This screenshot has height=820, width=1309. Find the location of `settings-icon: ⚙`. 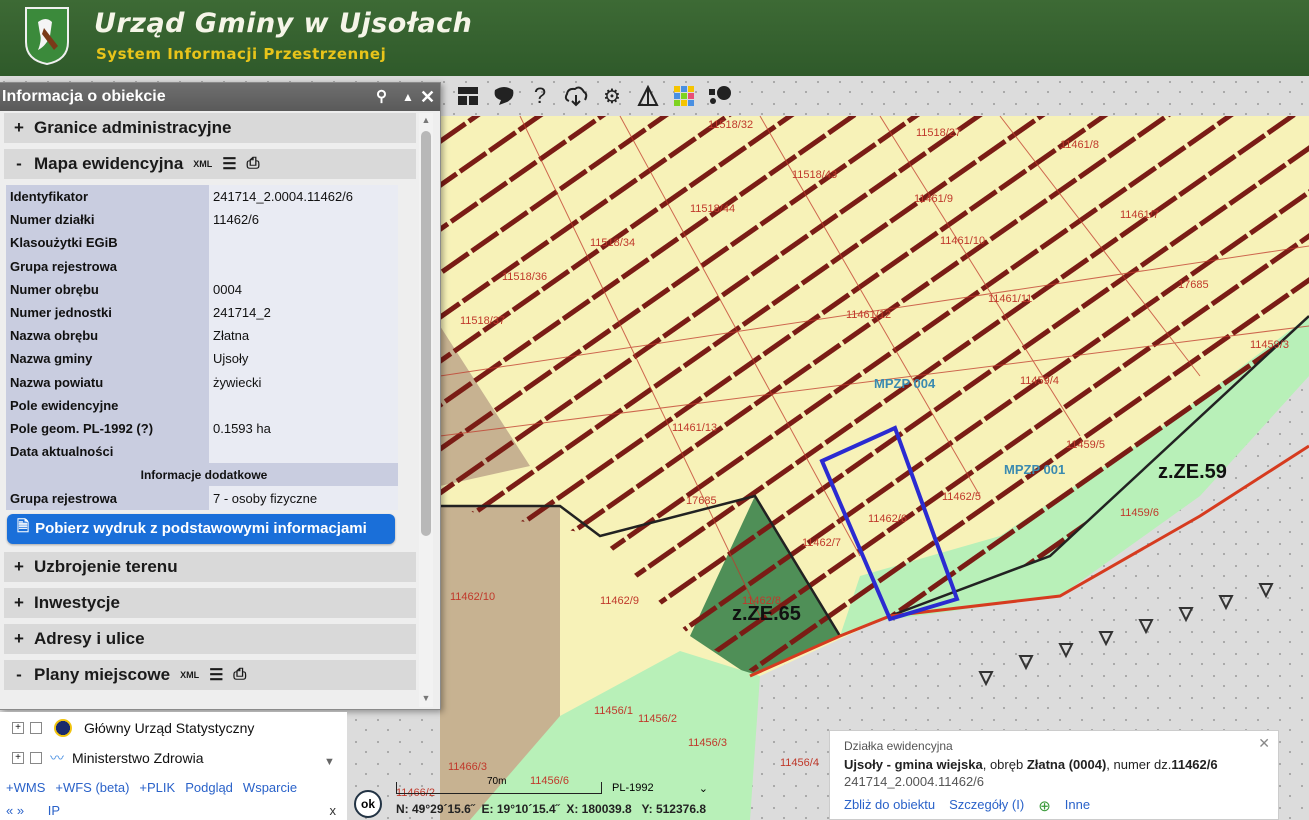

settings-icon: ⚙ is located at coordinates (612, 96).